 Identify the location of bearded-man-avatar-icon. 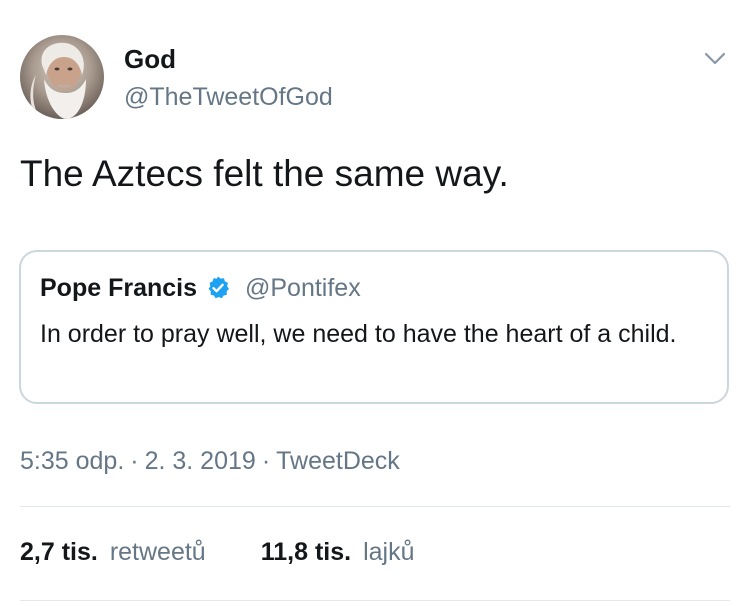
(58, 80).